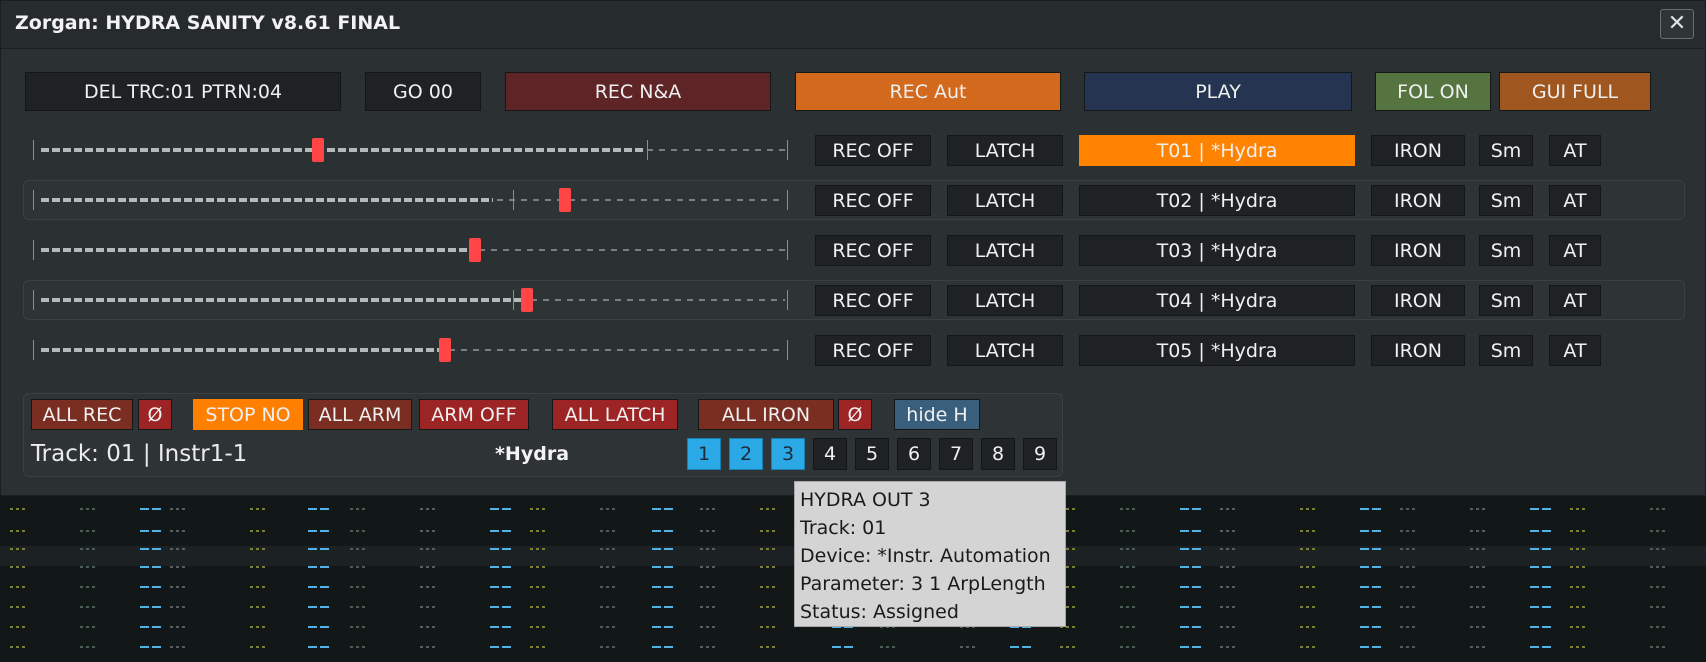 The height and width of the screenshot is (662, 1706). I want to click on output-9-button: 9, so click(1040, 454).